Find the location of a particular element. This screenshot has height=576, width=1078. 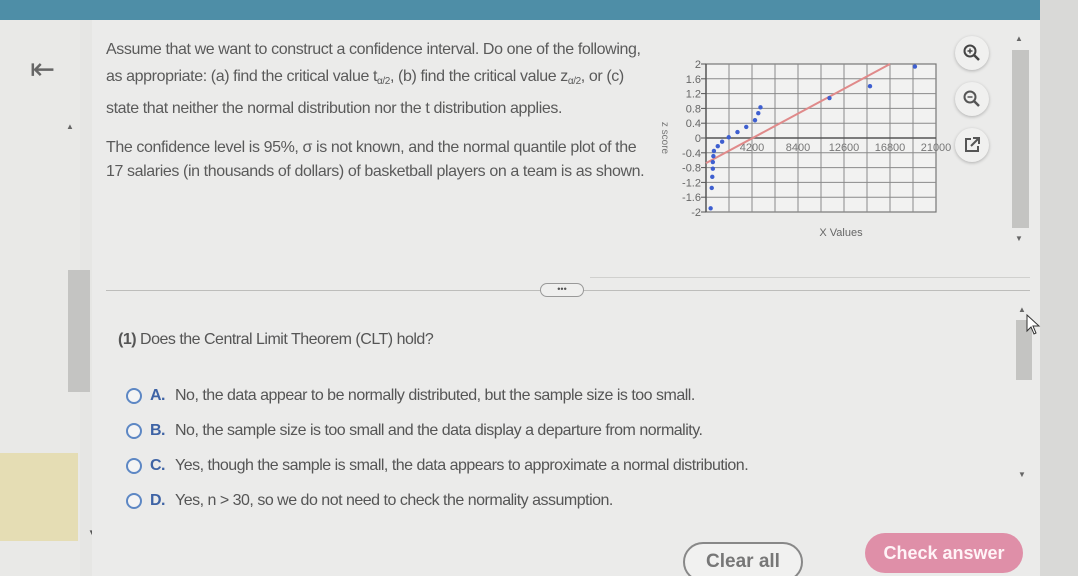

clear-all-button: Clear all is located at coordinates (743, 559).